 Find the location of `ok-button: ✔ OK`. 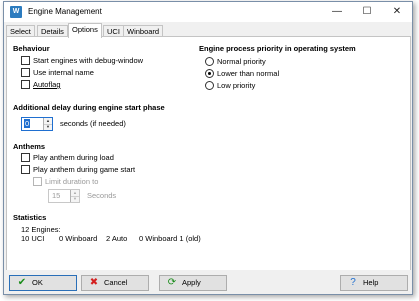

ok-button: ✔ OK is located at coordinates (43, 283).